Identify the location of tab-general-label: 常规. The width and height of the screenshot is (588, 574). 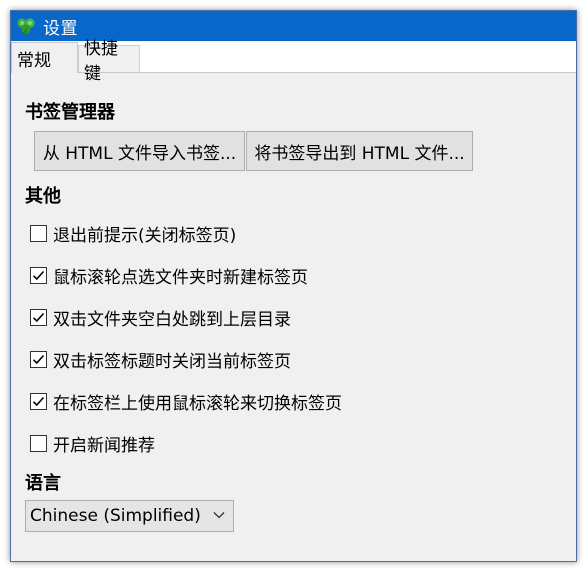
(34, 60).